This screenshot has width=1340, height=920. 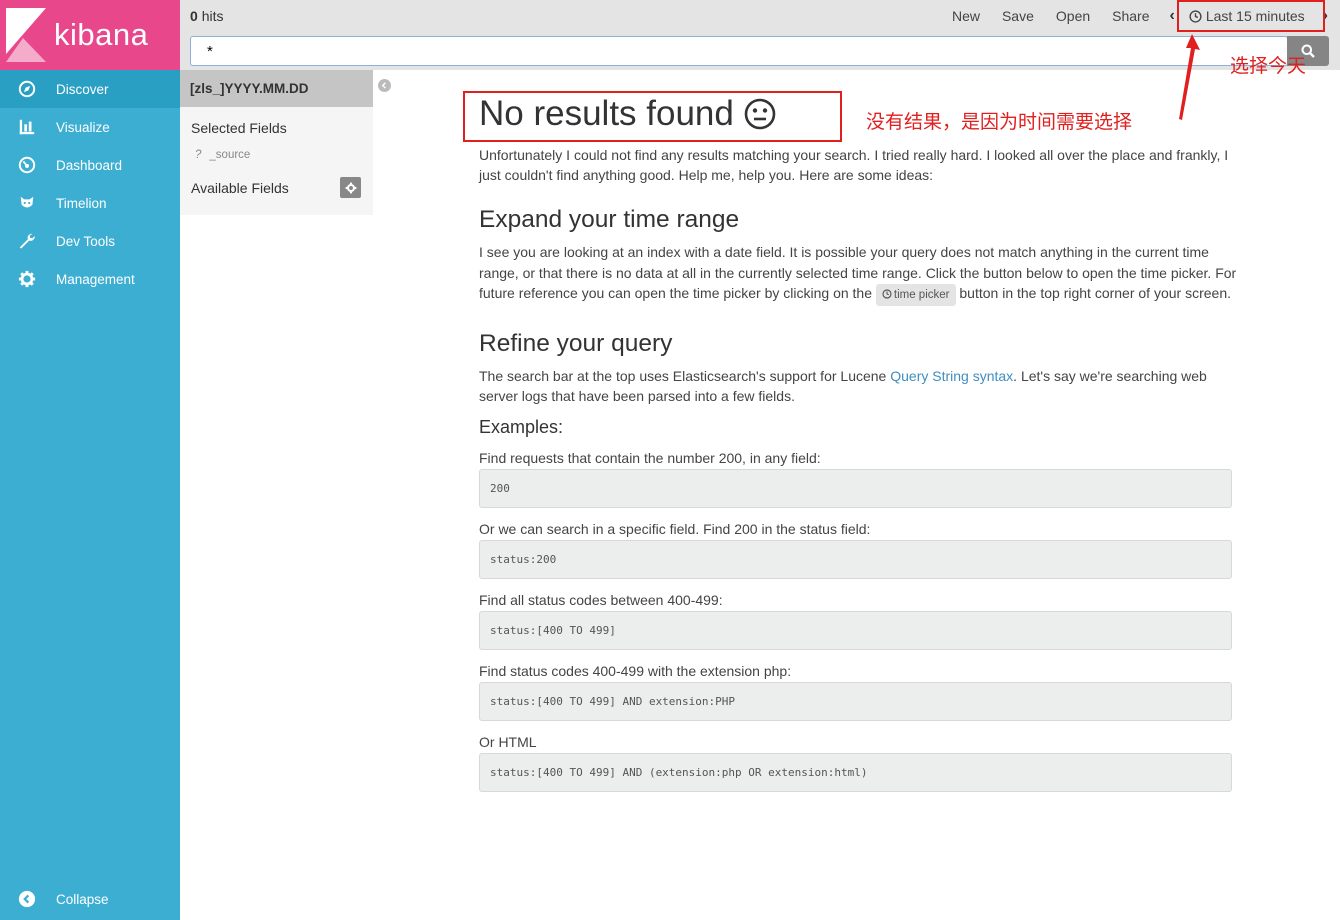 What do you see at coordinates (95, 279) in the screenshot?
I see `sidebar-item-label: Management` at bounding box center [95, 279].